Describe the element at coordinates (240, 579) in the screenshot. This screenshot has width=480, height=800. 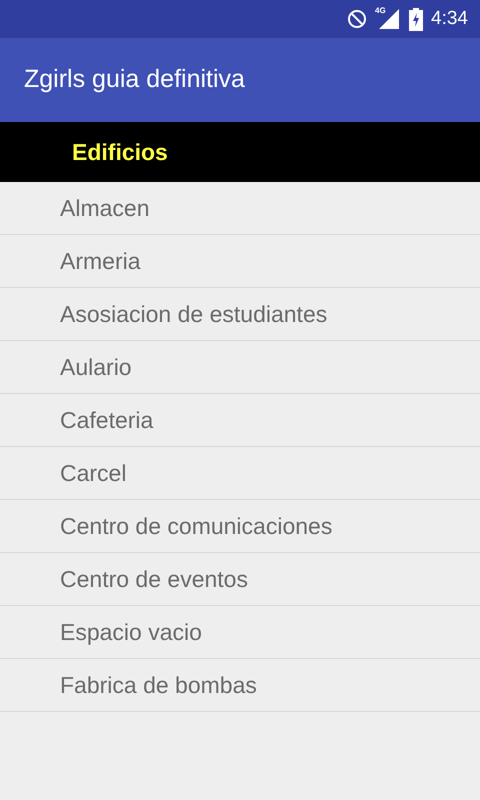
I see `list-item: Centro de eventos` at that location.